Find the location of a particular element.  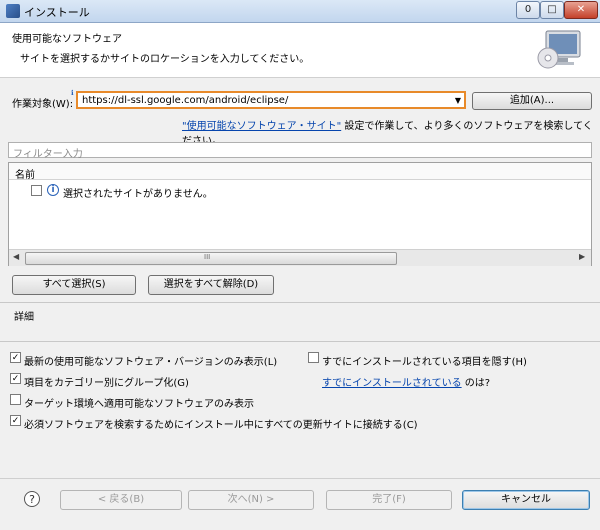

finish-button: 完了(F) is located at coordinates (389, 500).